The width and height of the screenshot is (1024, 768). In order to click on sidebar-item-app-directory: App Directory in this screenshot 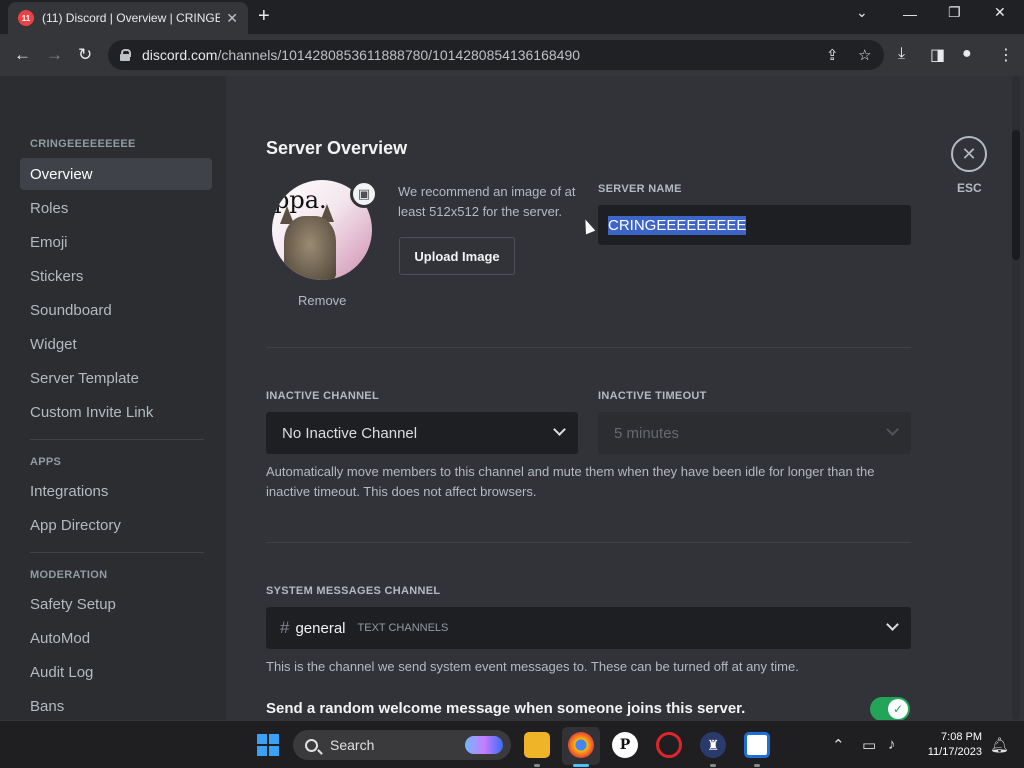, I will do `click(116, 525)`.